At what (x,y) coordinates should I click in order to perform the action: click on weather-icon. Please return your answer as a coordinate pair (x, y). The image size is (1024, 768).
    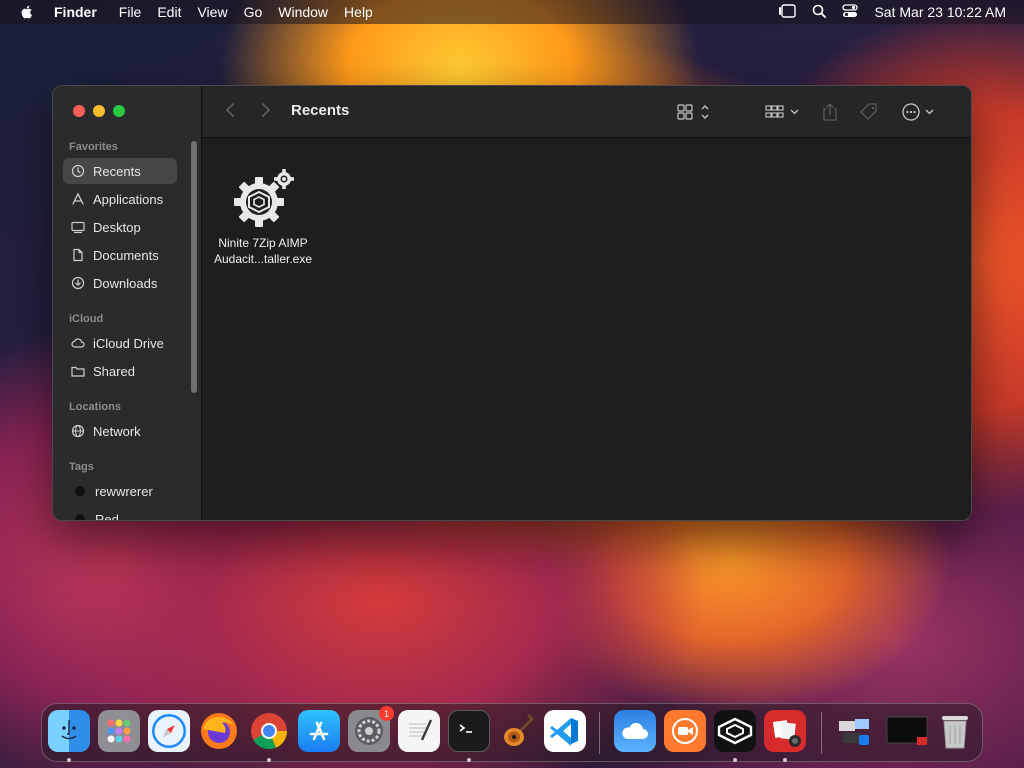
    Looking at the image, I should click on (635, 731).